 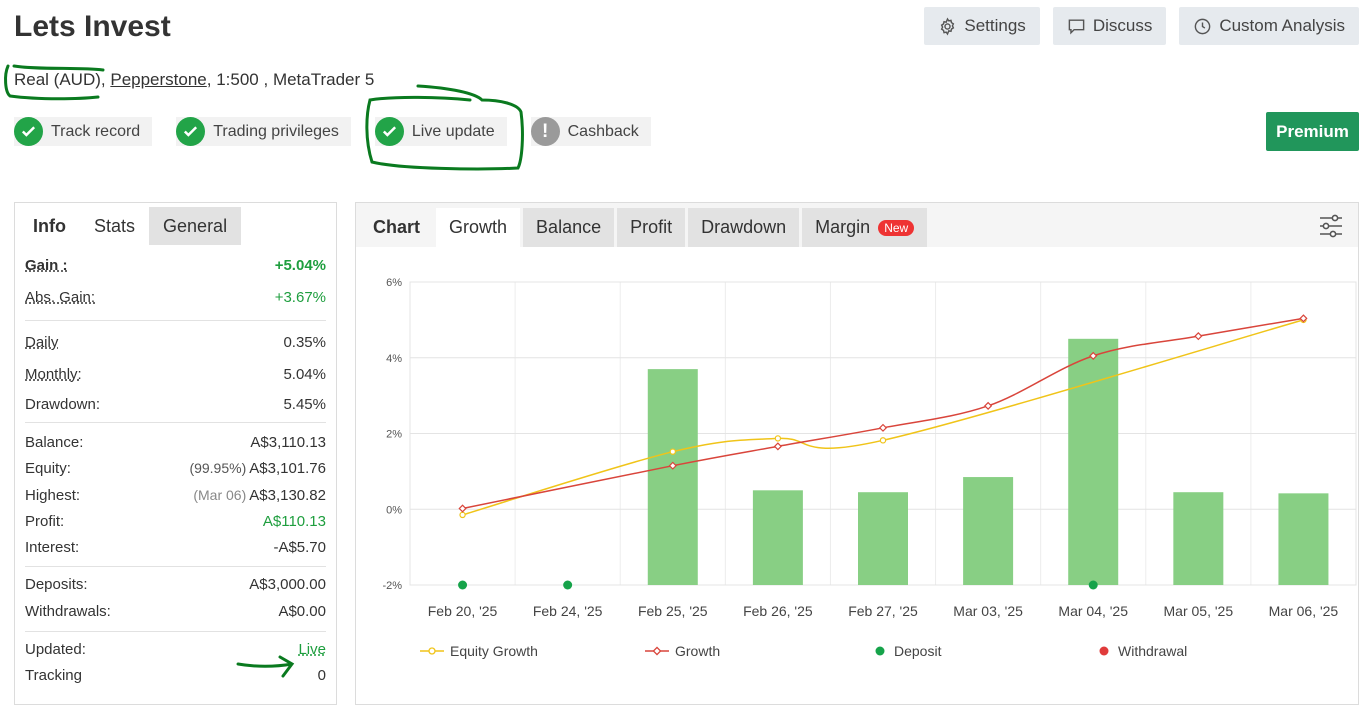 What do you see at coordinates (394, 435) in the screenshot?
I see `y-tick-label: 2%` at bounding box center [394, 435].